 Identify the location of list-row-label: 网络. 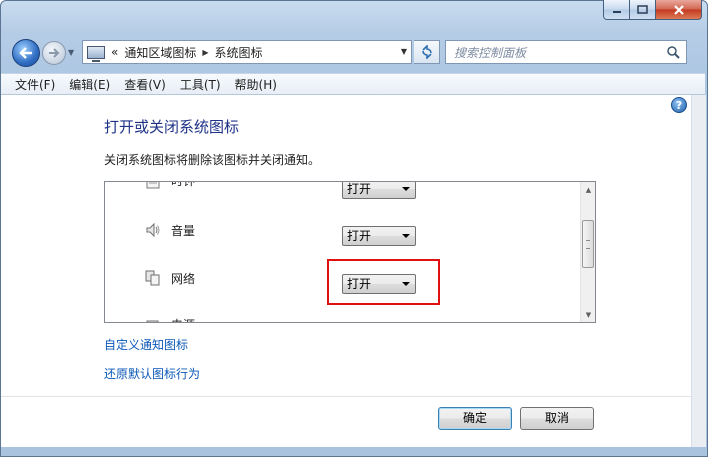
(183, 279).